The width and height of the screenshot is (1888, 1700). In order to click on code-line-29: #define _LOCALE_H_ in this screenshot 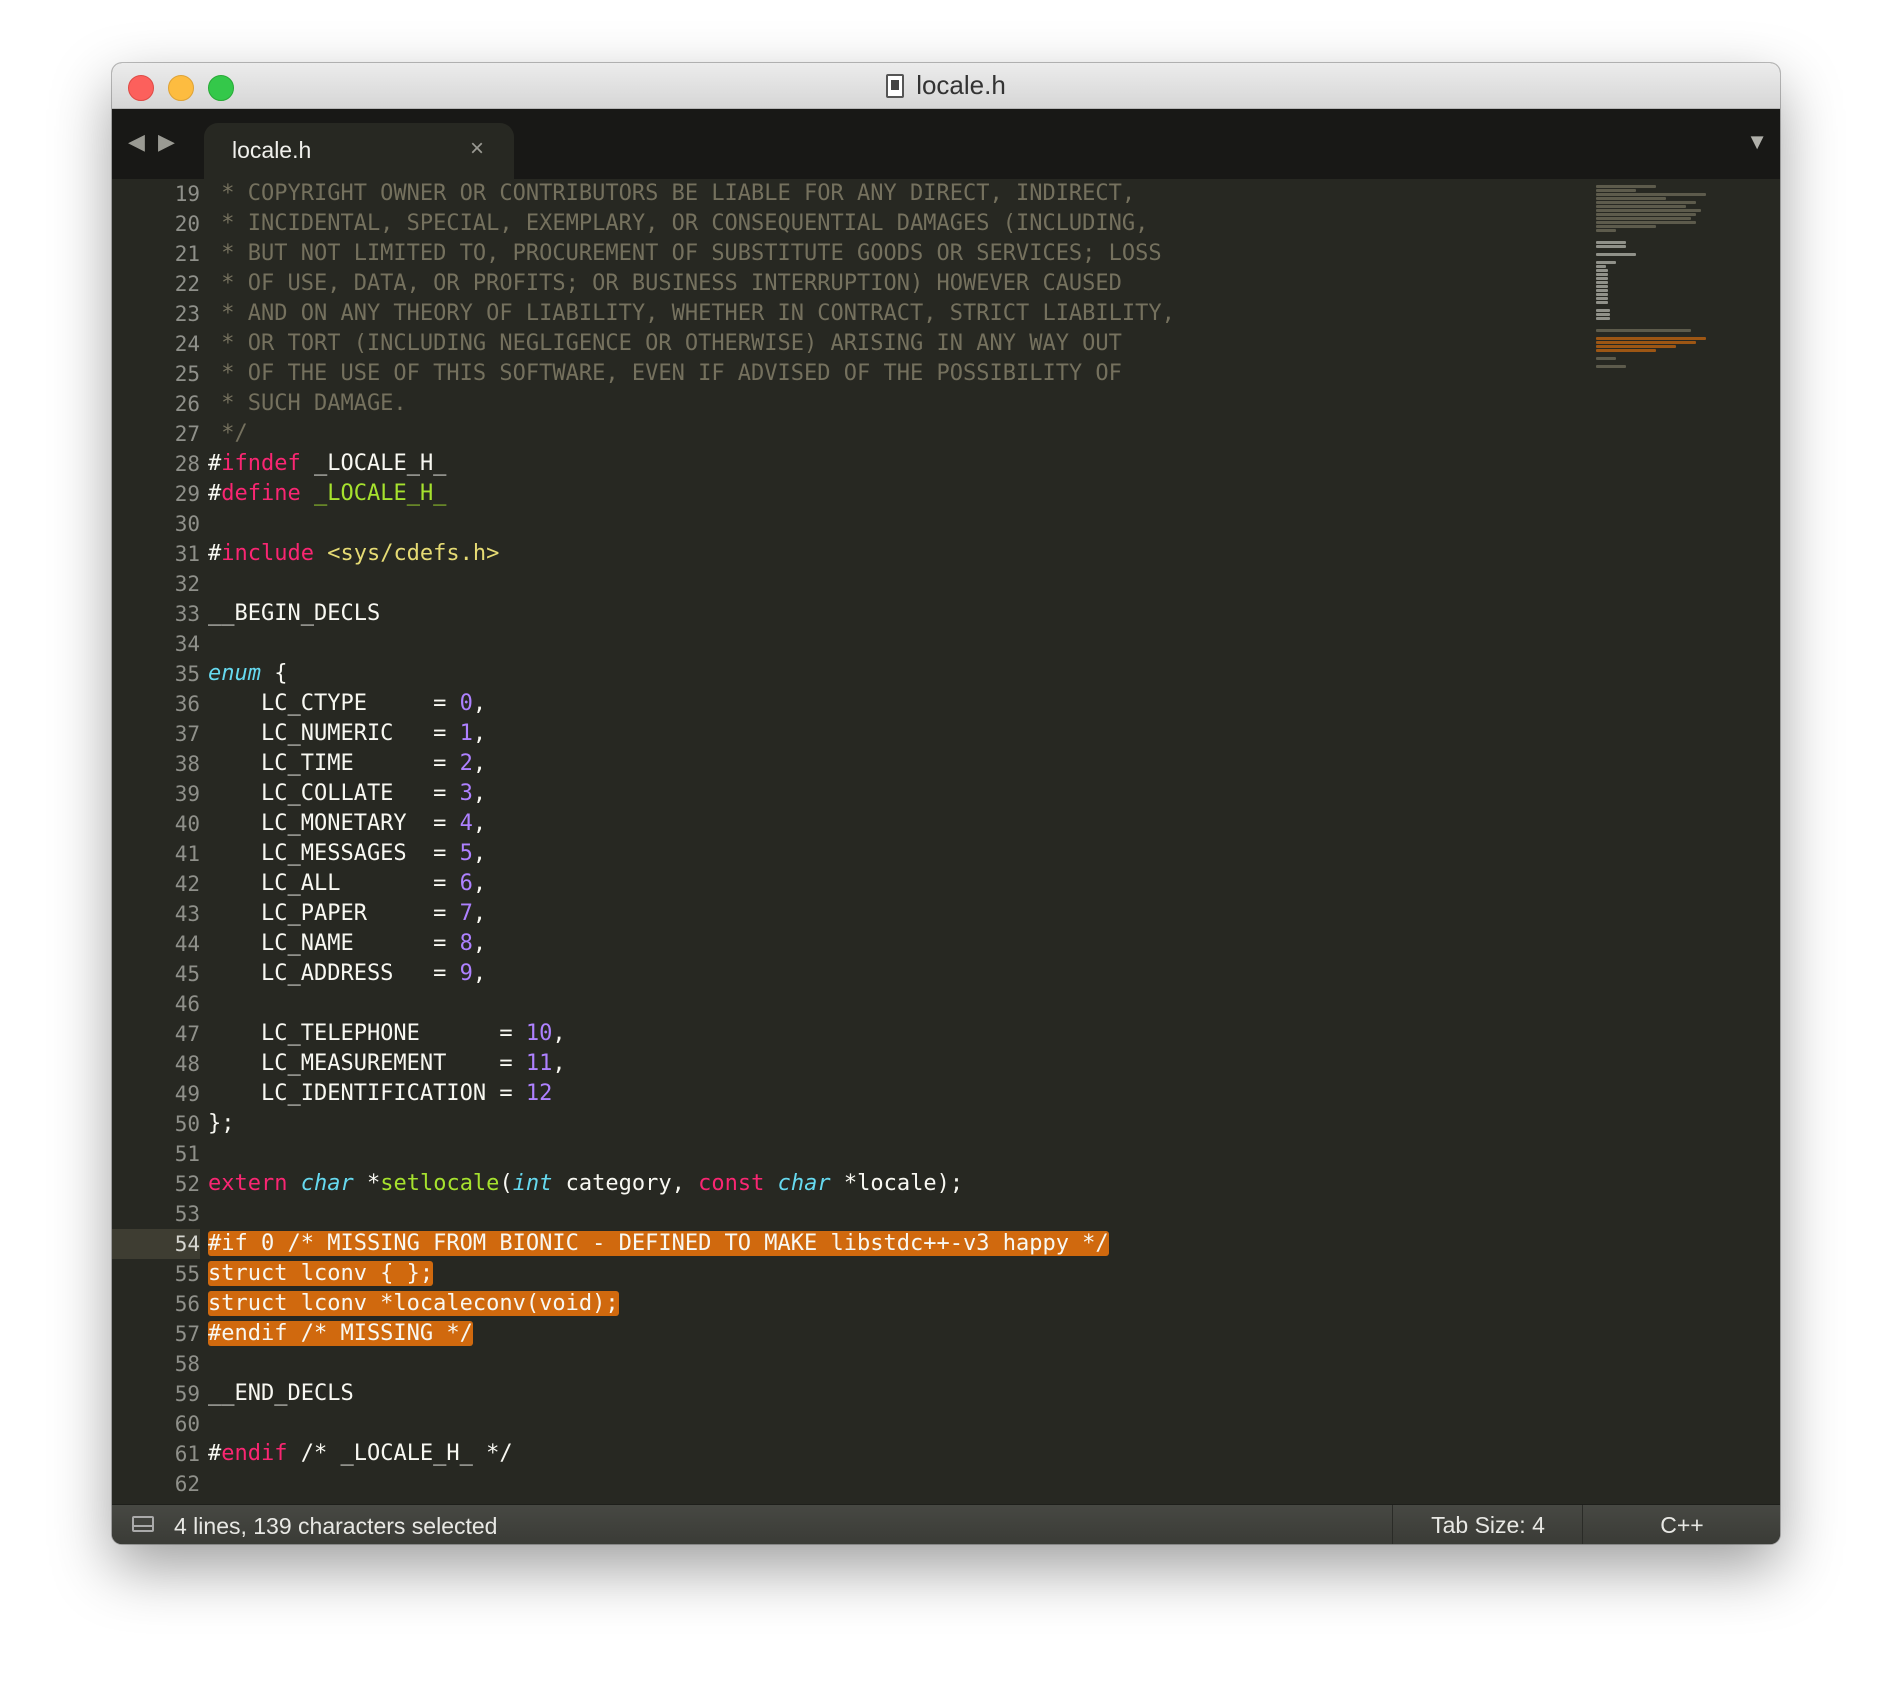, I will do `click(748, 494)`.